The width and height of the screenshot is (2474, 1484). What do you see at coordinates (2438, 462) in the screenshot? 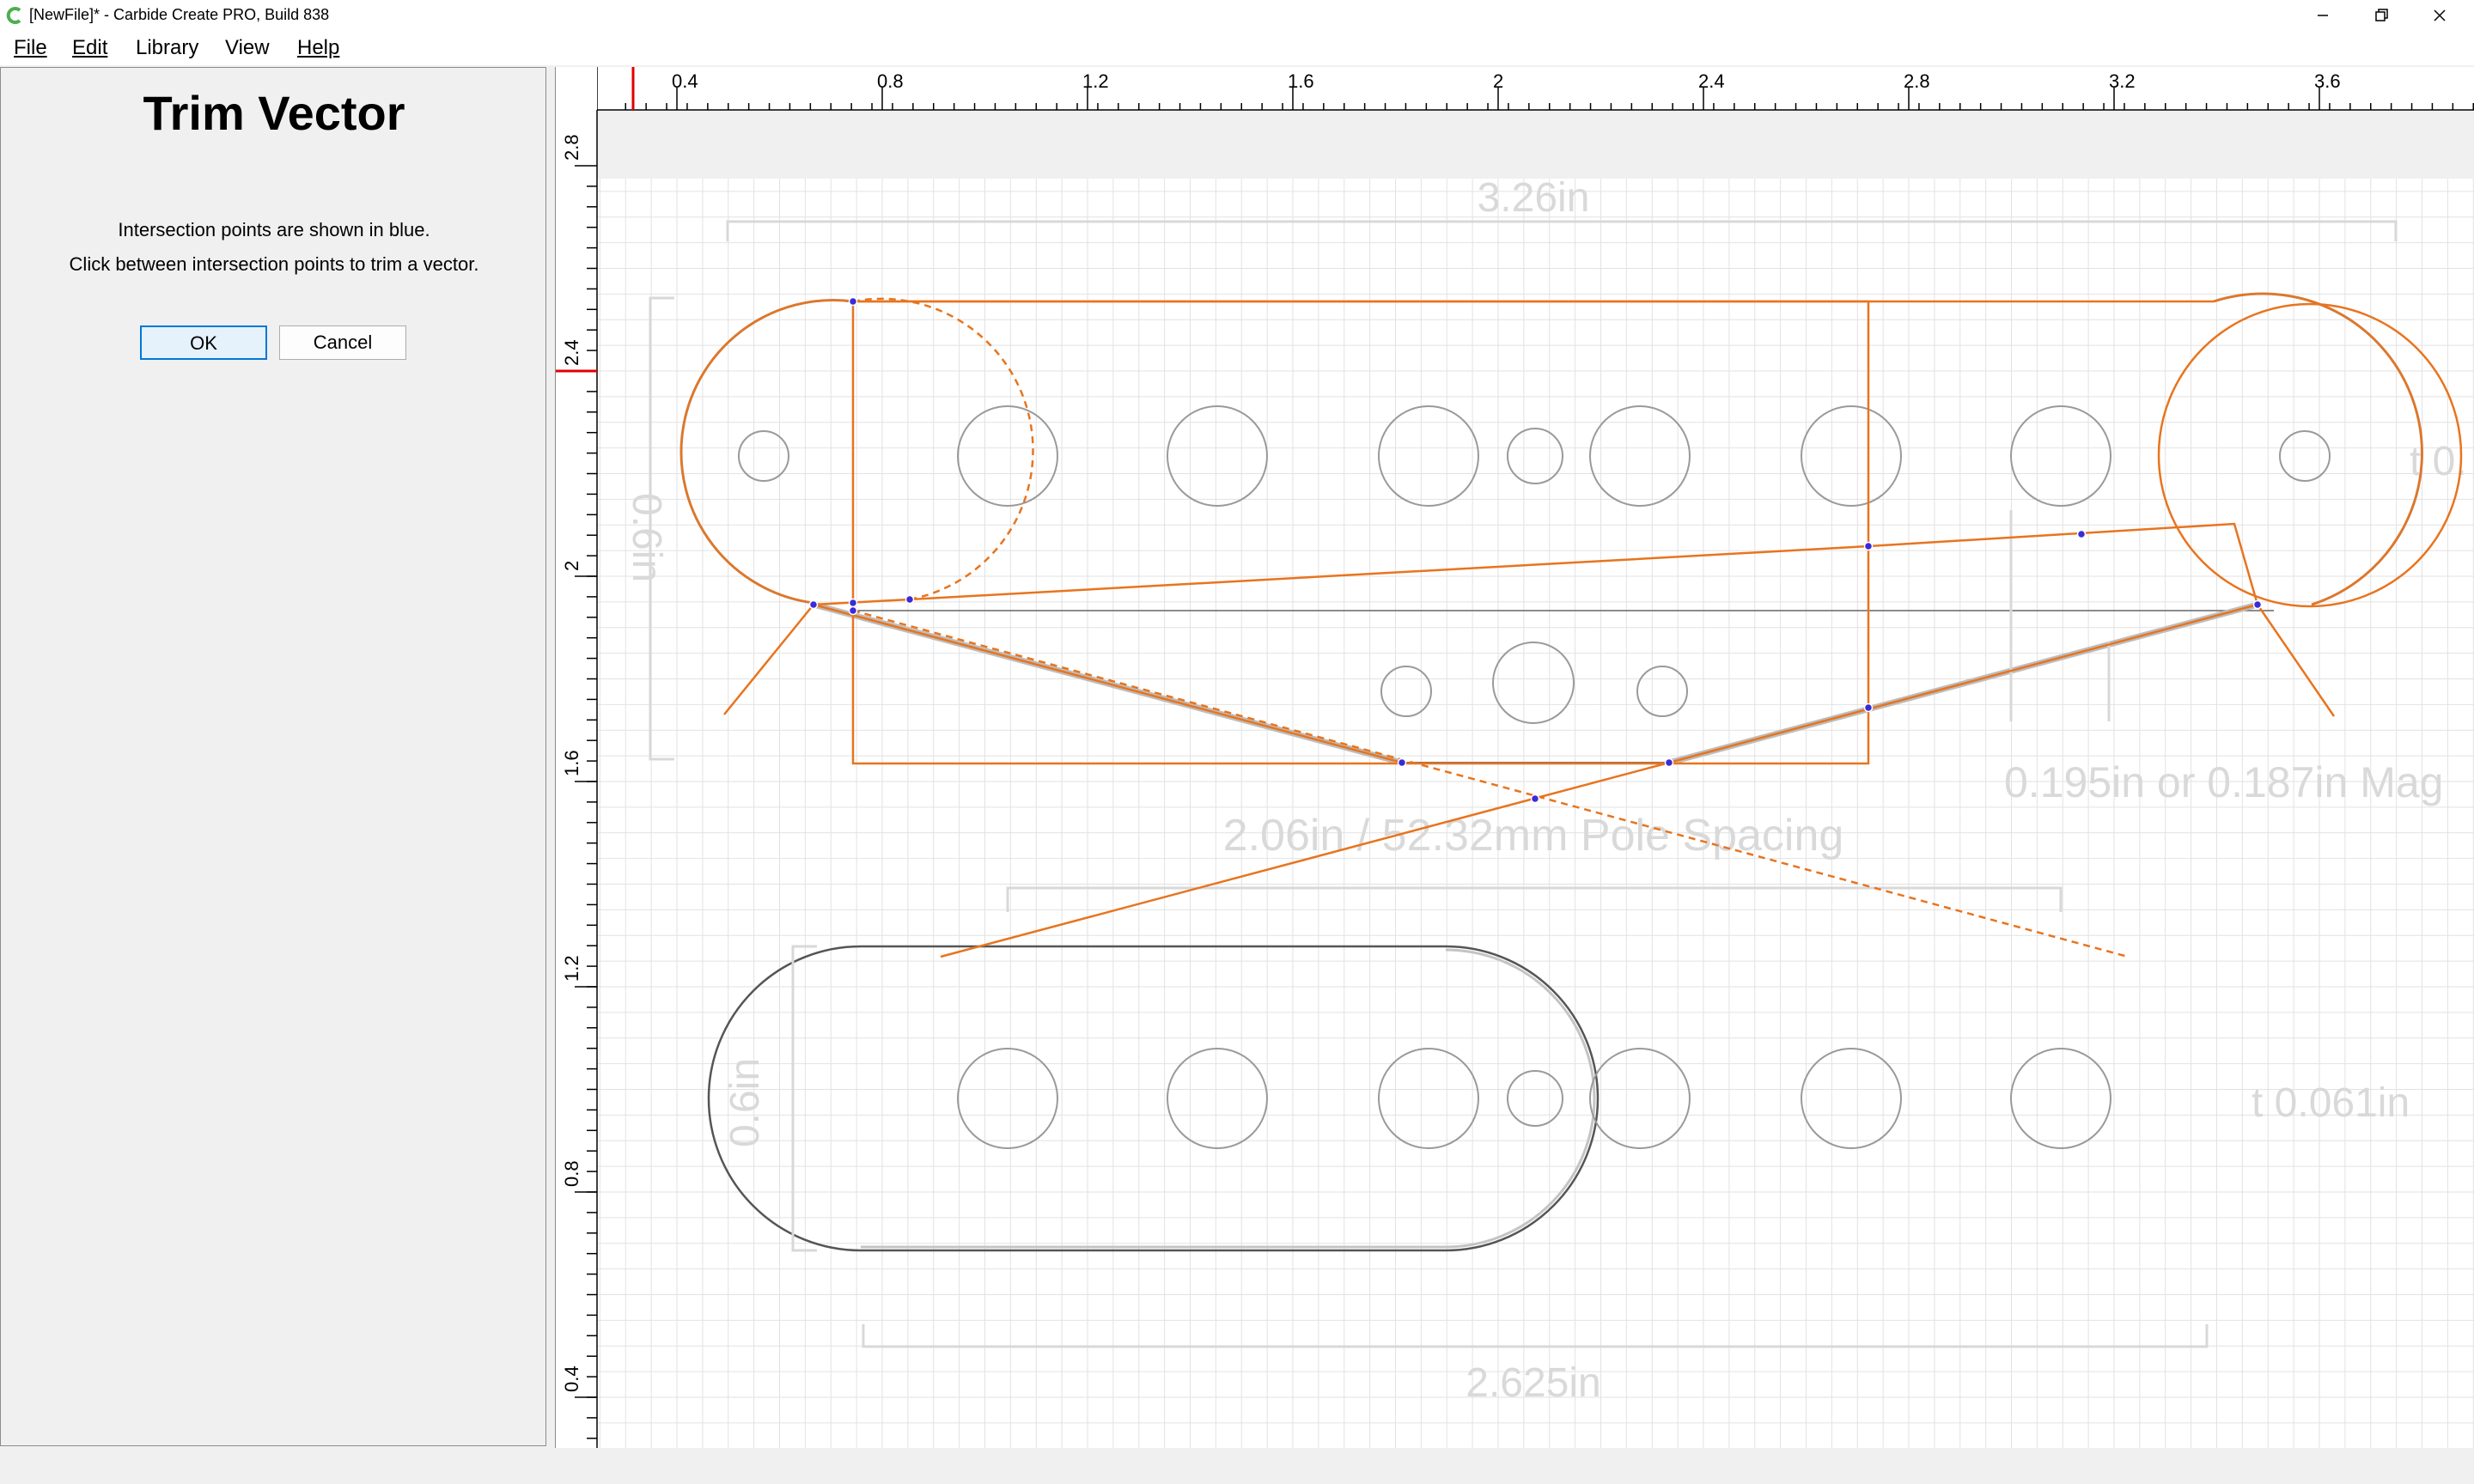
I see `dim-text-right-top: t 0.` at bounding box center [2438, 462].